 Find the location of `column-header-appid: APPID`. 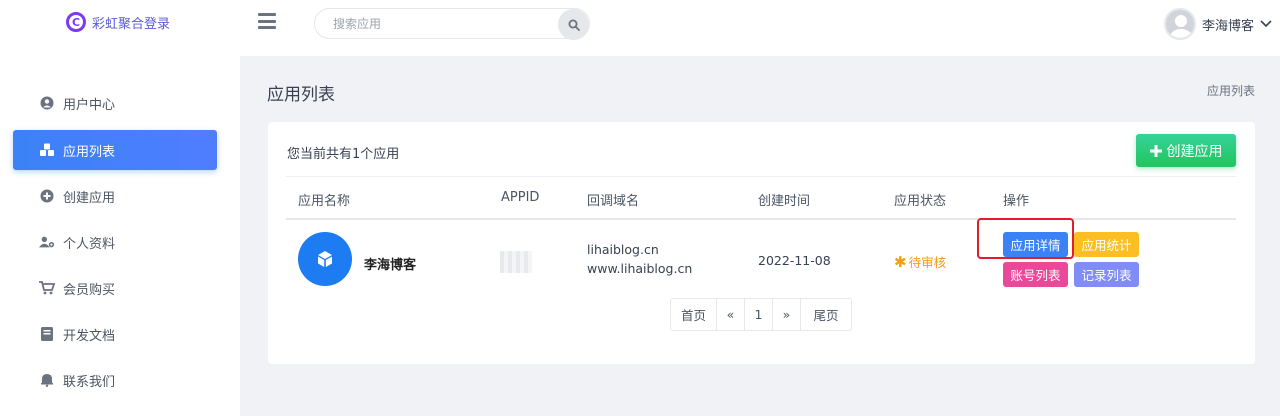

column-header-appid: APPID is located at coordinates (520, 197).